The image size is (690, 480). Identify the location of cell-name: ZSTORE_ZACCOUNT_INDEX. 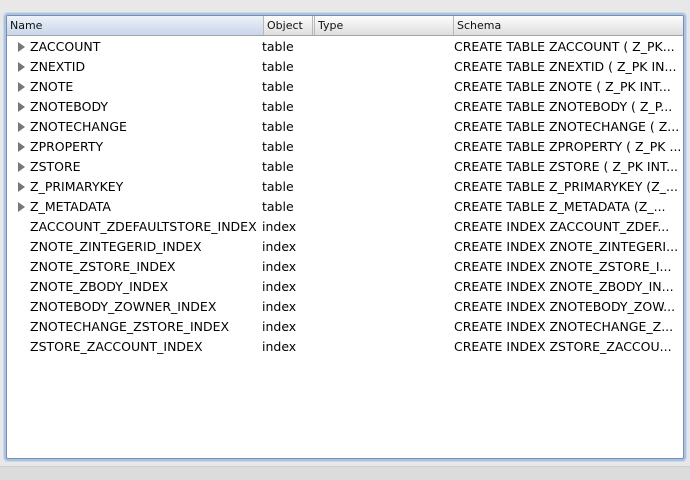
(116, 346).